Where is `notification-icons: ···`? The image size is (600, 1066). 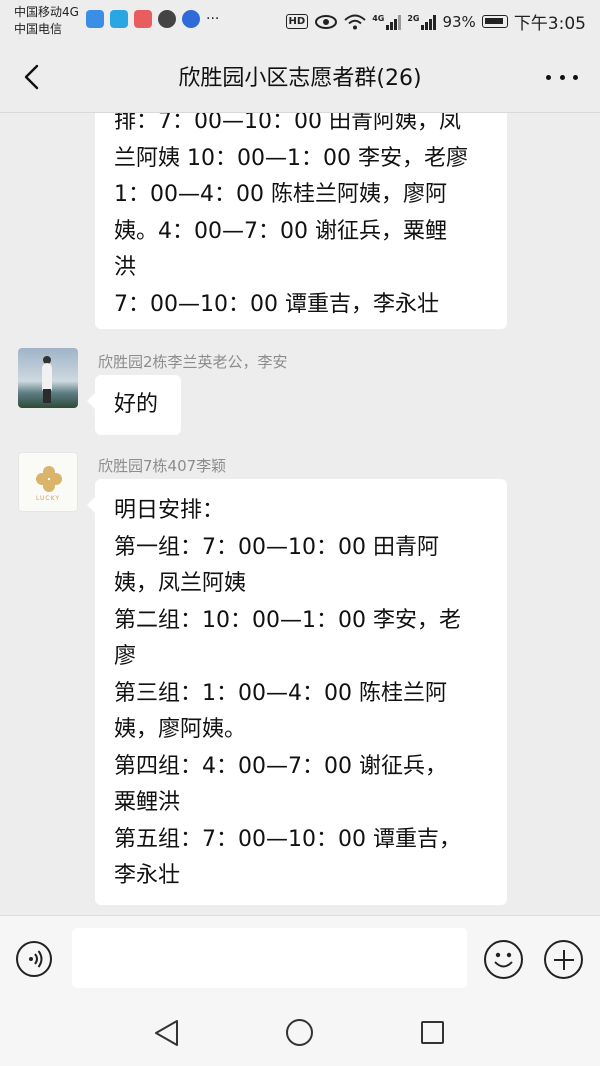 notification-icons: ··· is located at coordinates (152, 19).